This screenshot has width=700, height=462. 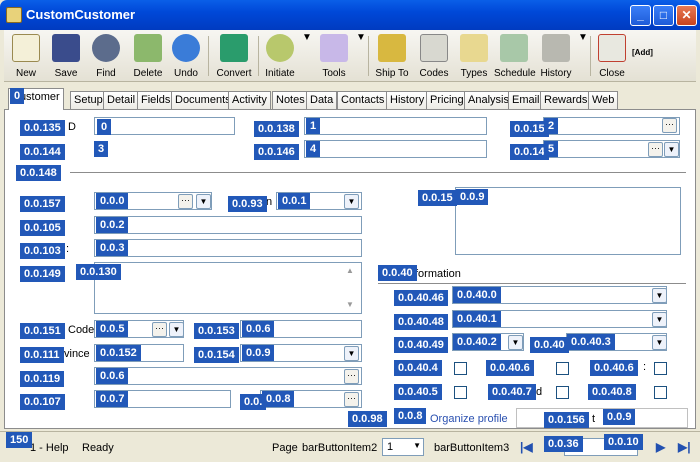 I want to click on customer-id-input, so click(x=164, y=126).